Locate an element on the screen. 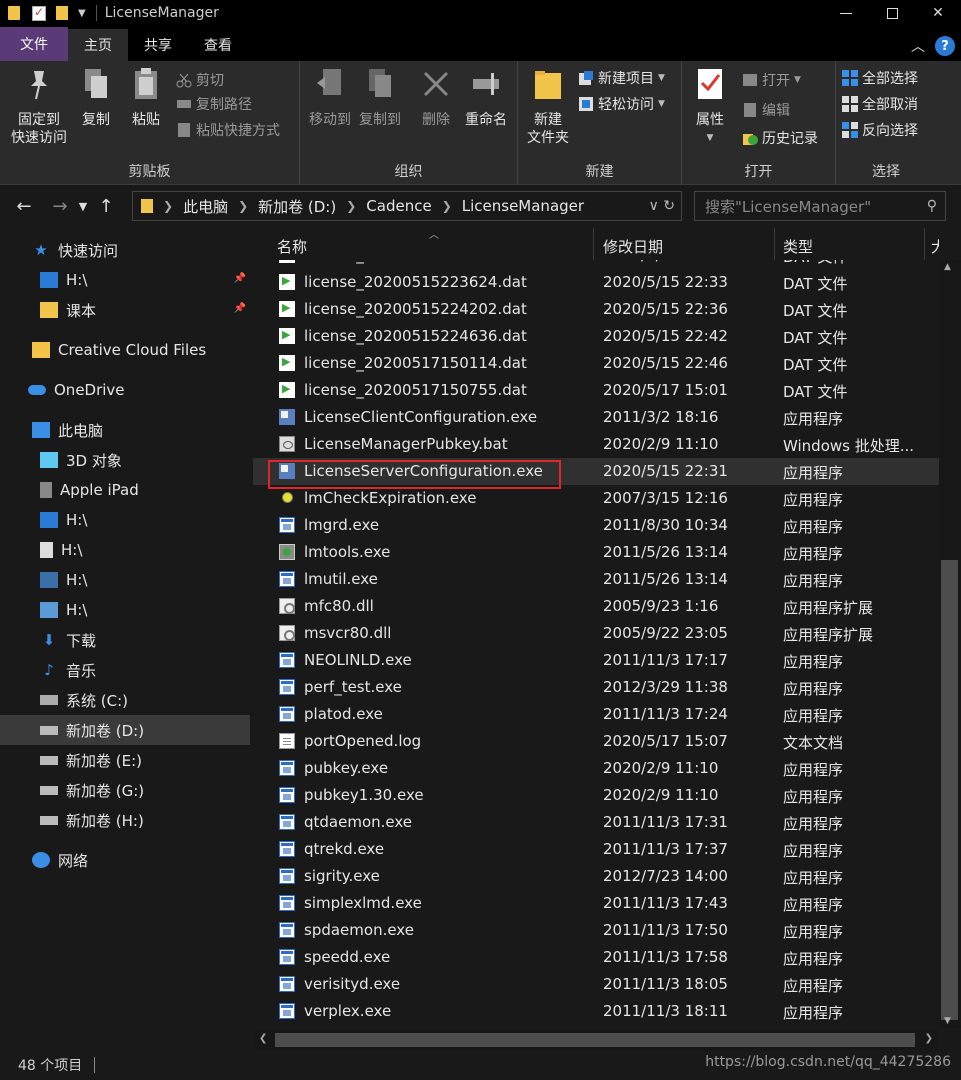 The height and width of the screenshot is (1080, 961). column-header-size: 大 is located at coordinates (935, 246).